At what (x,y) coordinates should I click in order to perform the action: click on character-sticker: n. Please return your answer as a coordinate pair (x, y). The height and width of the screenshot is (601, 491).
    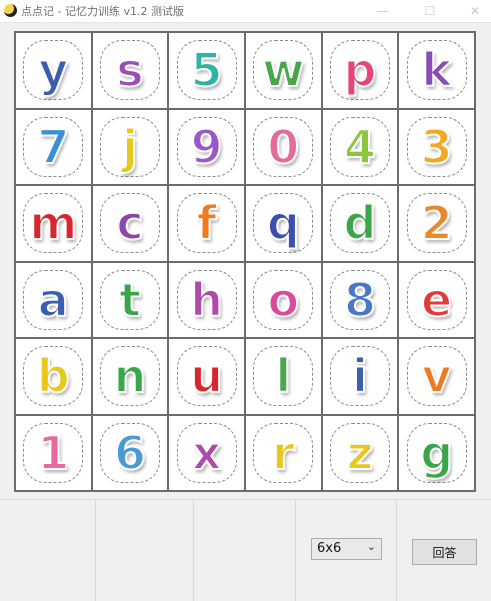
    Looking at the image, I should click on (129, 376).